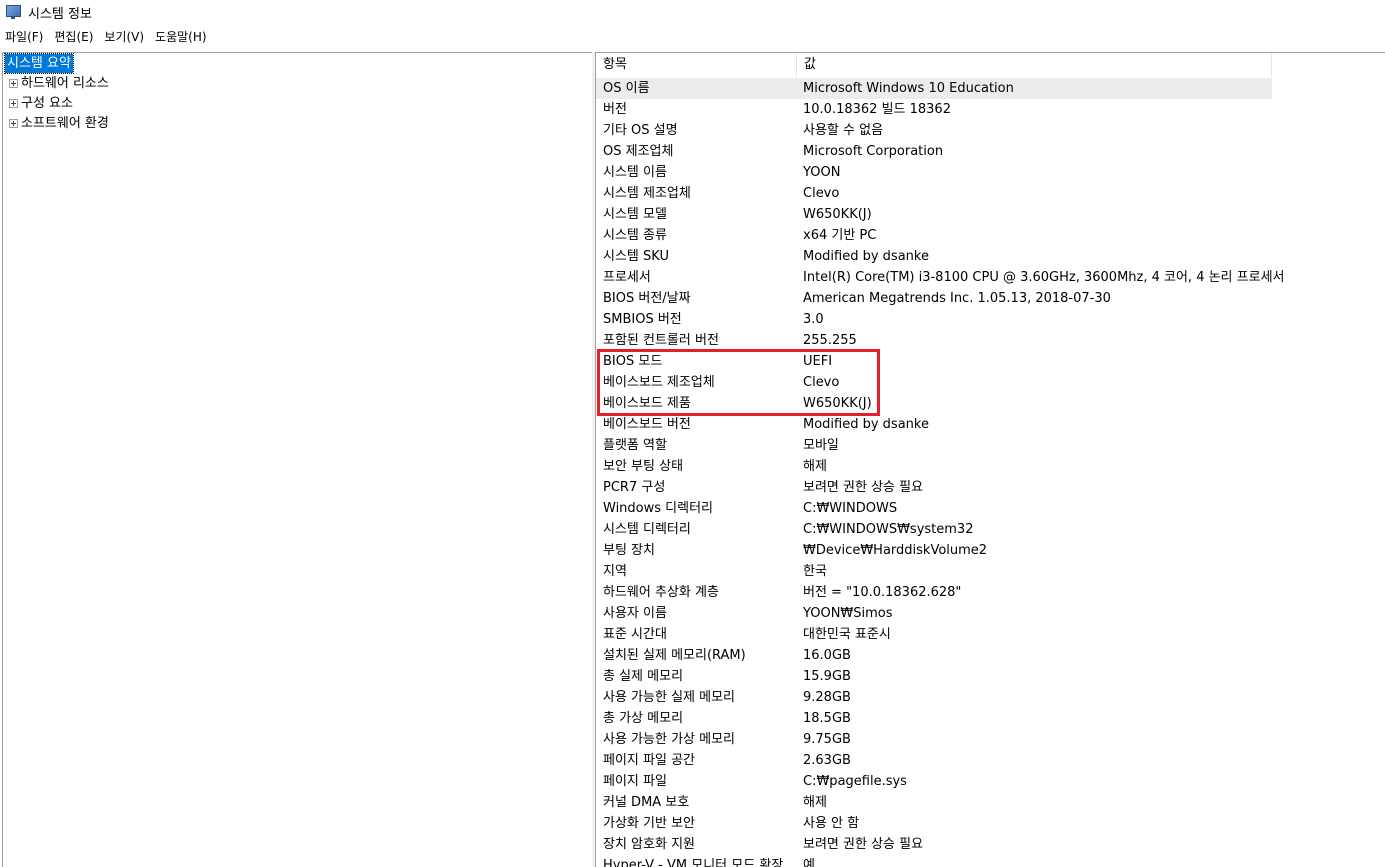 This screenshot has width=1385, height=867. I want to click on row-value-cell: Clevo, so click(821, 193).